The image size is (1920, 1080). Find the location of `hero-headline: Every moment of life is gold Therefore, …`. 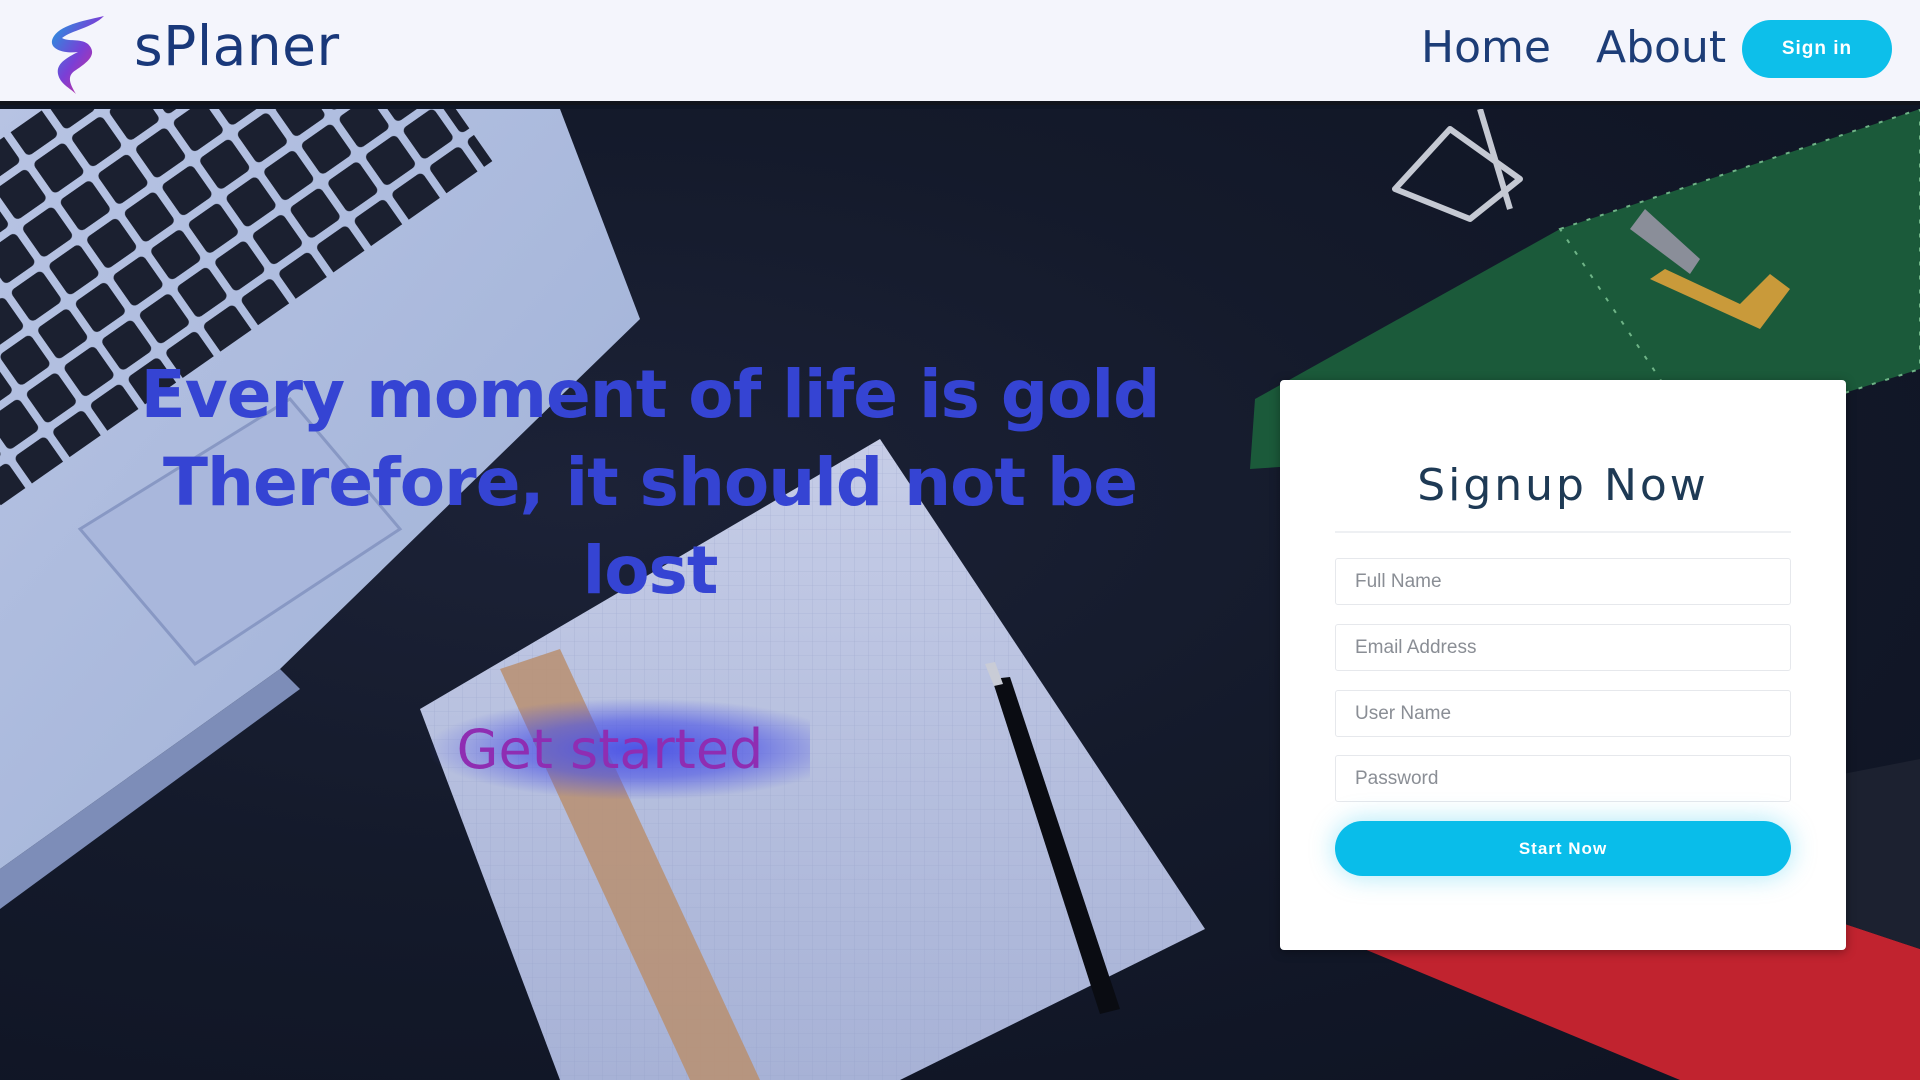

hero-headline: Every moment of life is gold Therefore, … is located at coordinates (650, 483).